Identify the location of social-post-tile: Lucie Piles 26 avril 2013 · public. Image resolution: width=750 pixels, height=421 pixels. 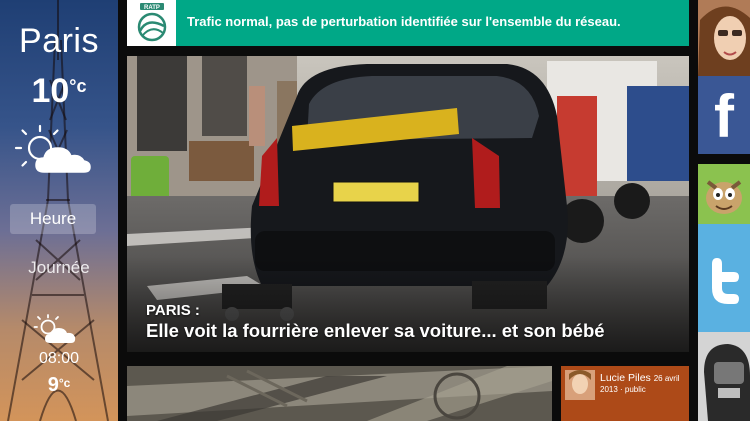
(625, 393).